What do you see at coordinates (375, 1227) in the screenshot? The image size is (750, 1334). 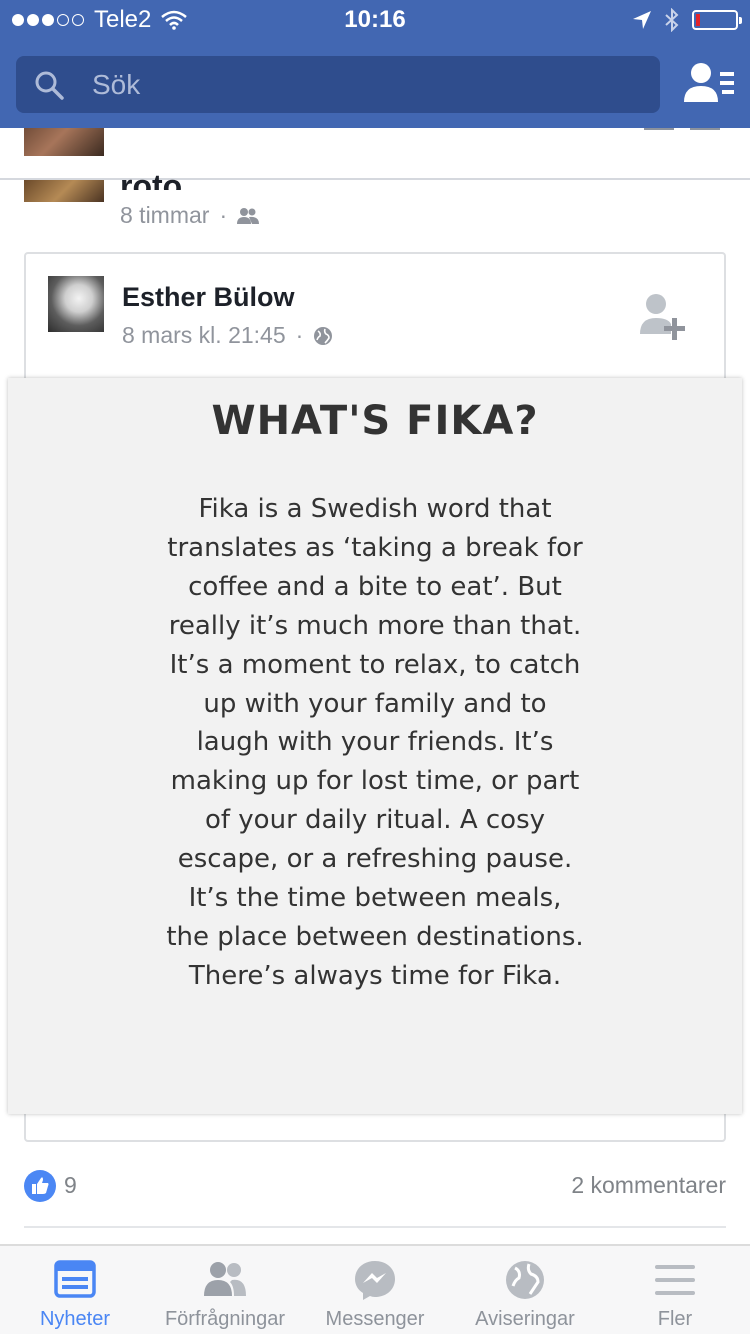 I see `divider` at bounding box center [375, 1227].